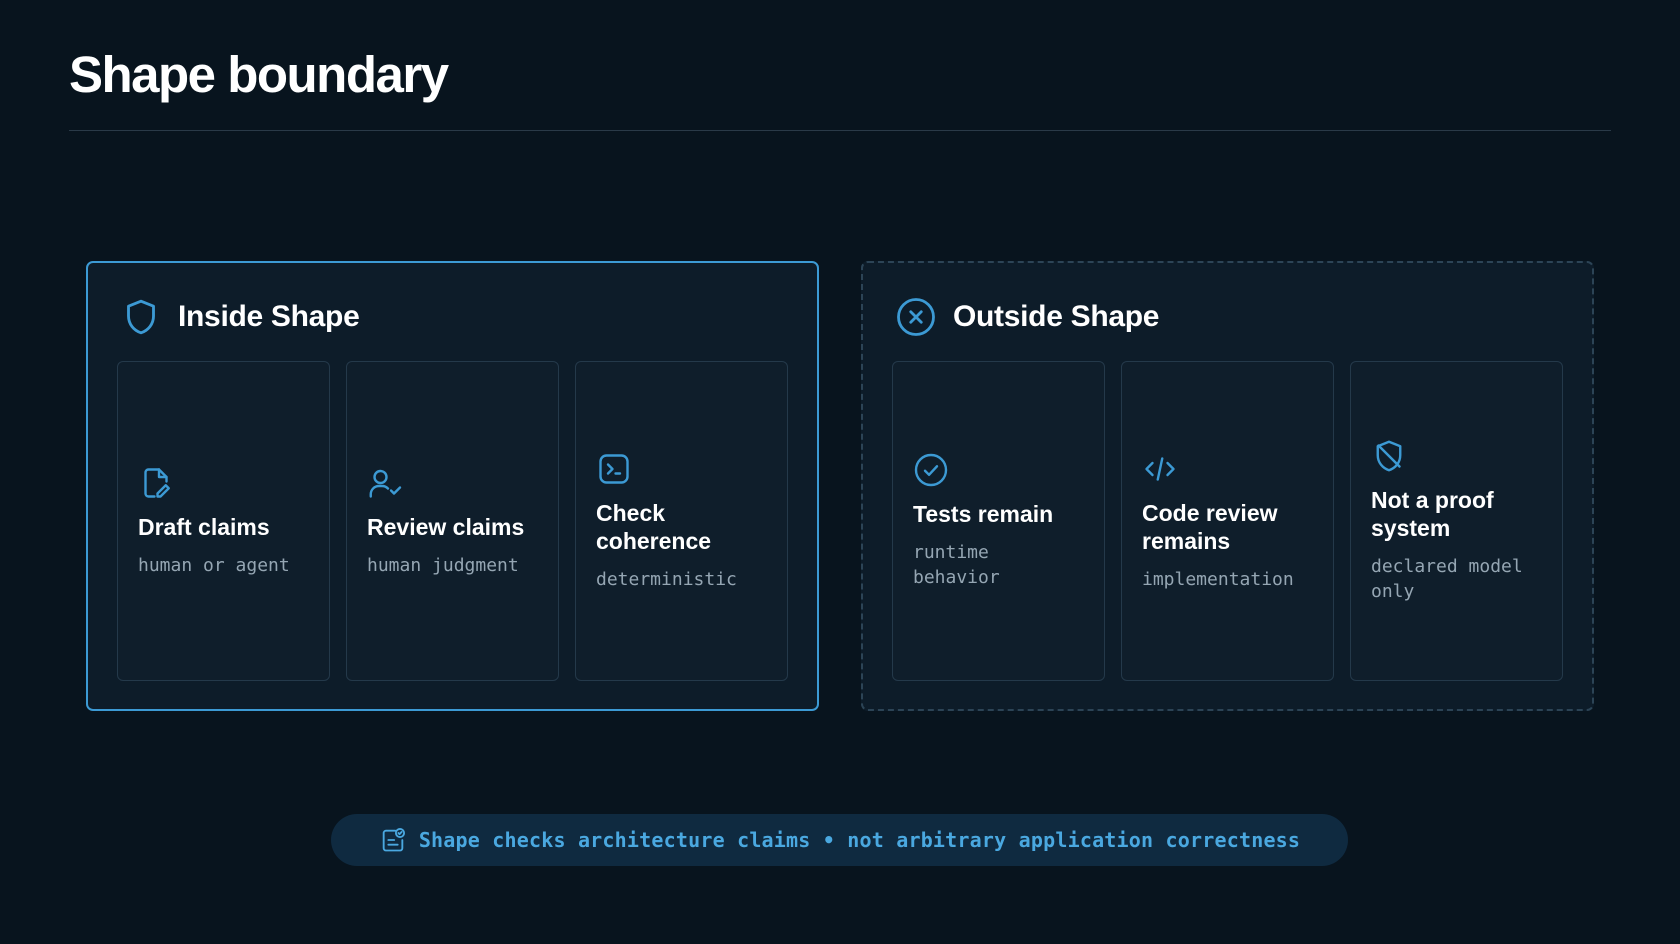 This screenshot has height=944, width=1680. What do you see at coordinates (1447, 579) in the screenshot?
I see `card-subtitle: declared model only` at bounding box center [1447, 579].